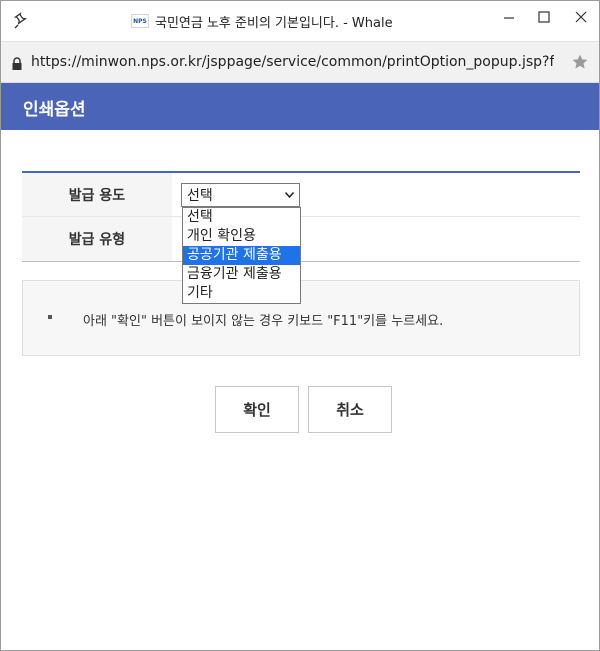 This screenshot has width=600, height=651. Describe the element at coordinates (50, 317) in the screenshot. I see `bullet-icon` at that location.